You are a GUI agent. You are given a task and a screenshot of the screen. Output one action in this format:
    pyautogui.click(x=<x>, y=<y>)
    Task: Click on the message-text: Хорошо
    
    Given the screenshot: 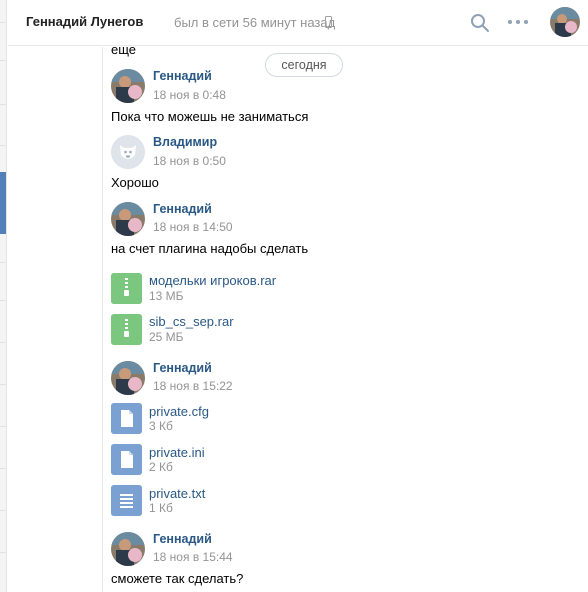 What is the action you would take?
    pyautogui.click(x=135, y=182)
    